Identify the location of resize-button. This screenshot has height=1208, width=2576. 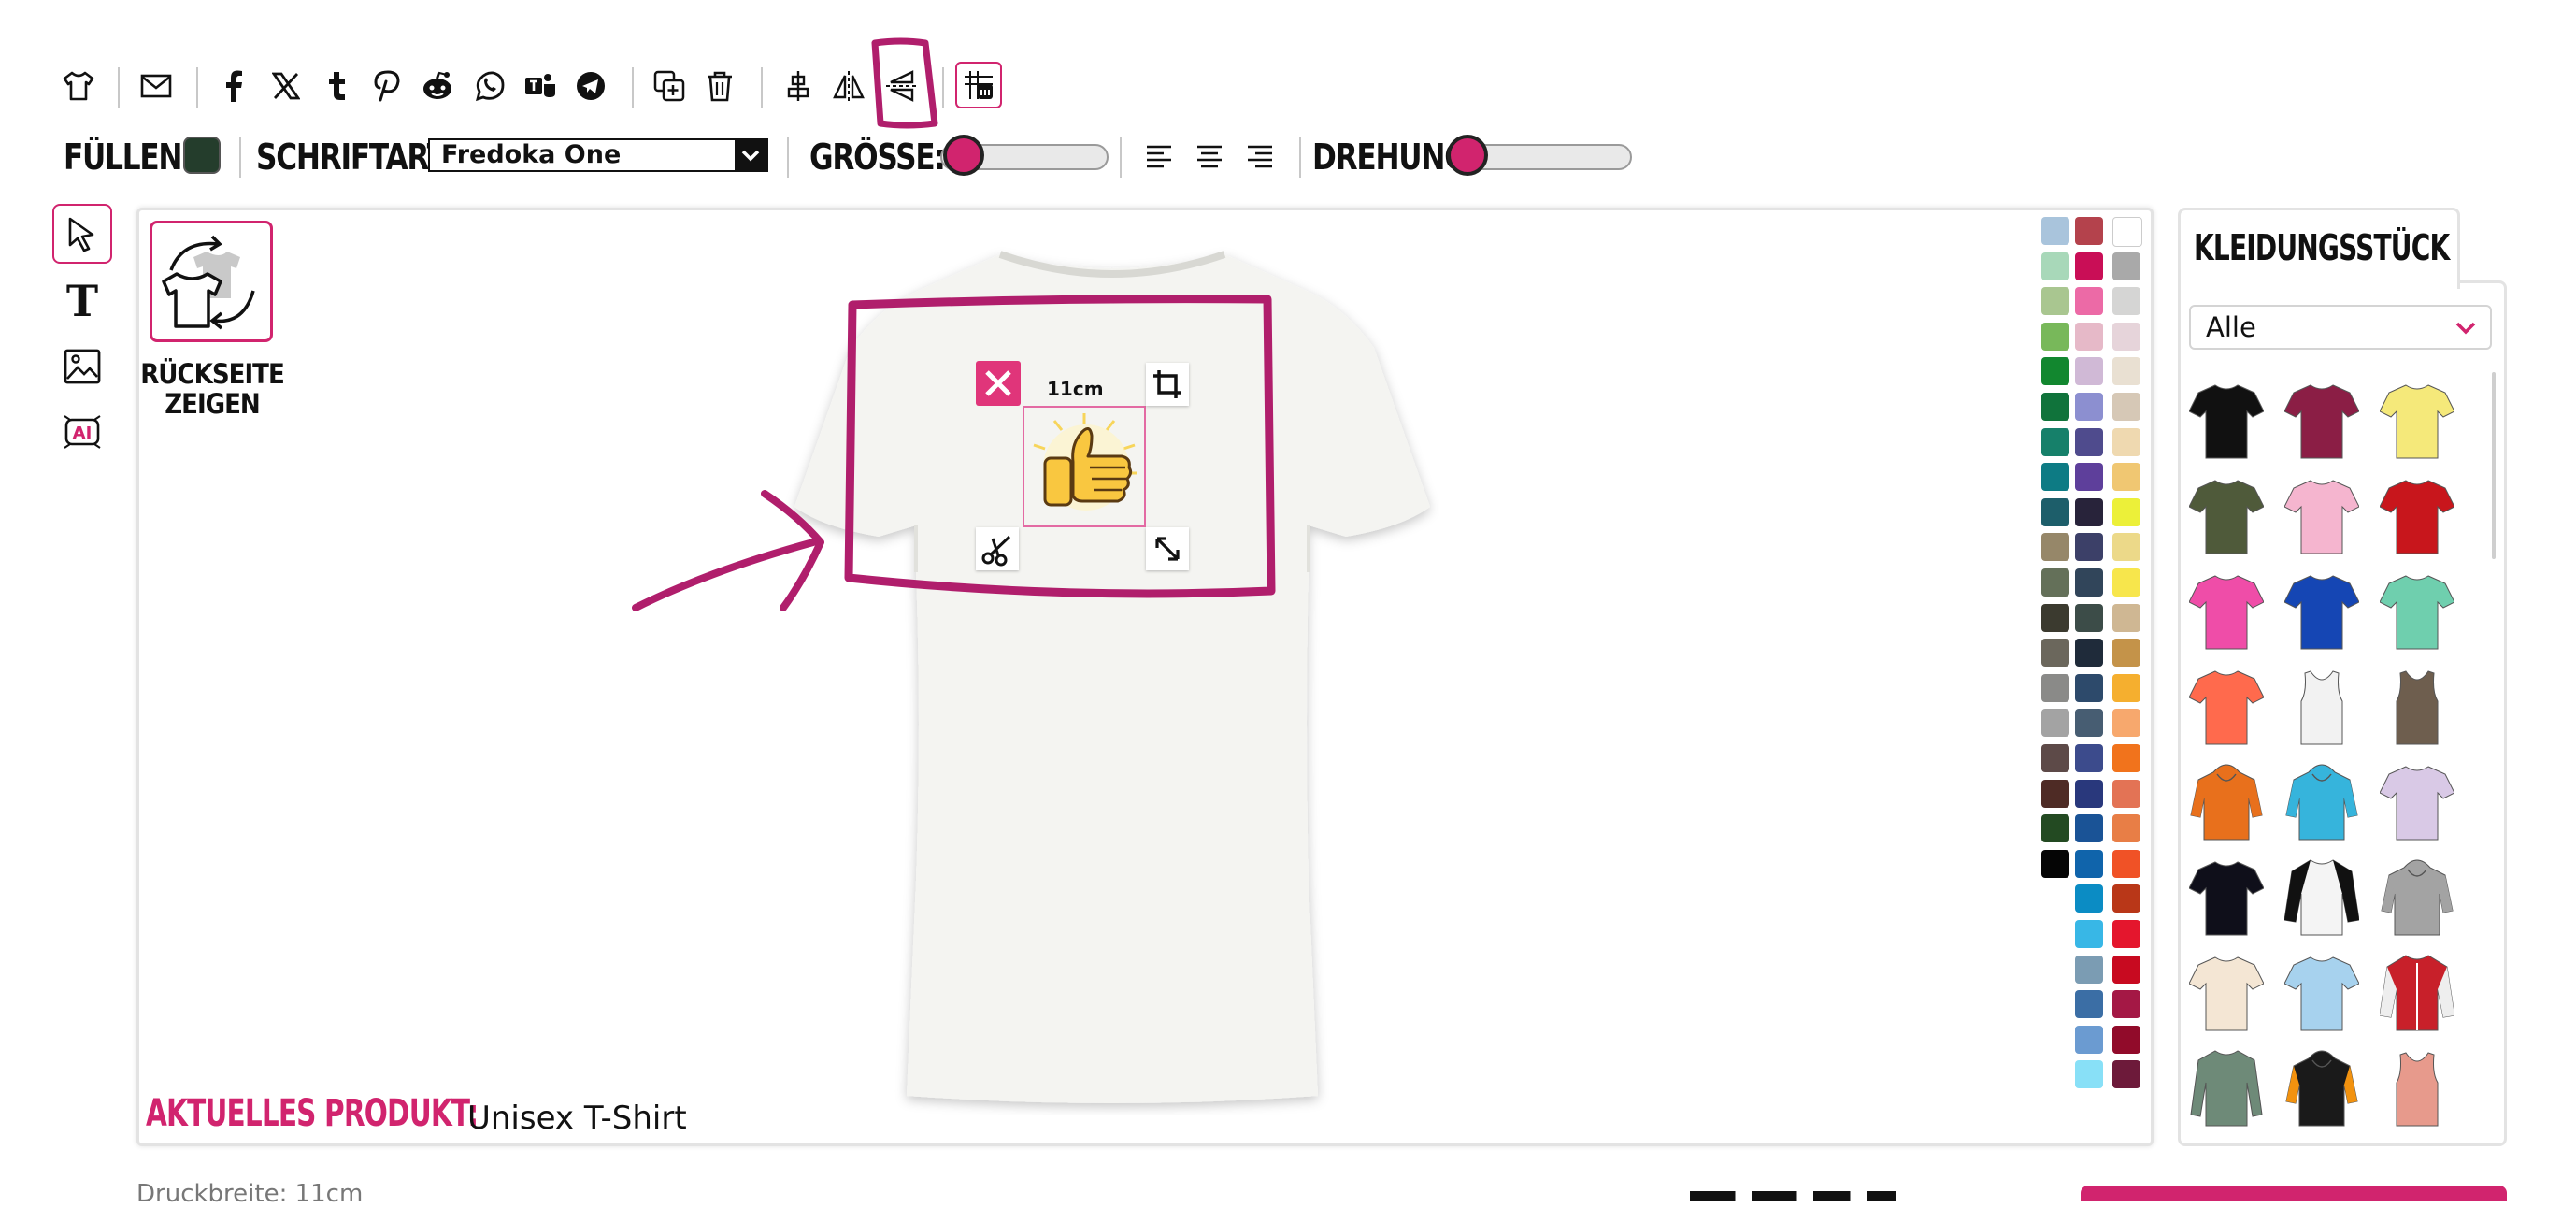
(1167, 548).